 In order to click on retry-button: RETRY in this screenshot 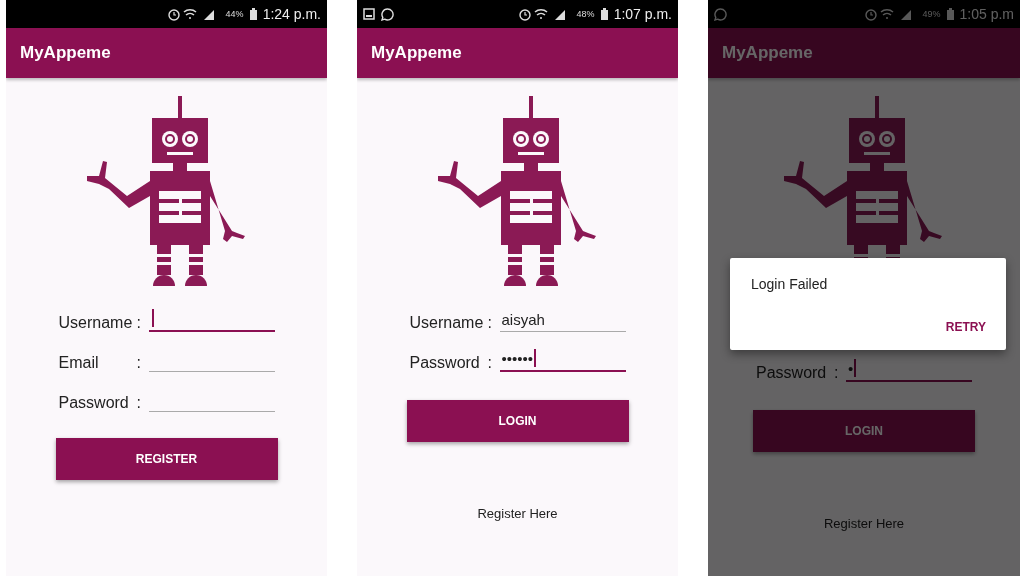, I will do `click(965, 327)`.